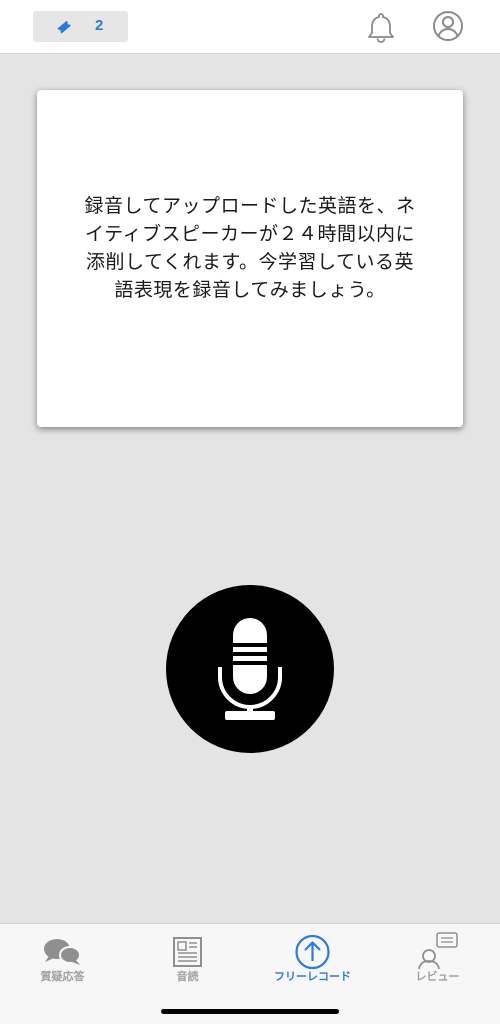  Describe the element at coordinates (438, 951) in the screenshot. I see `reviewer-icon` at that location.